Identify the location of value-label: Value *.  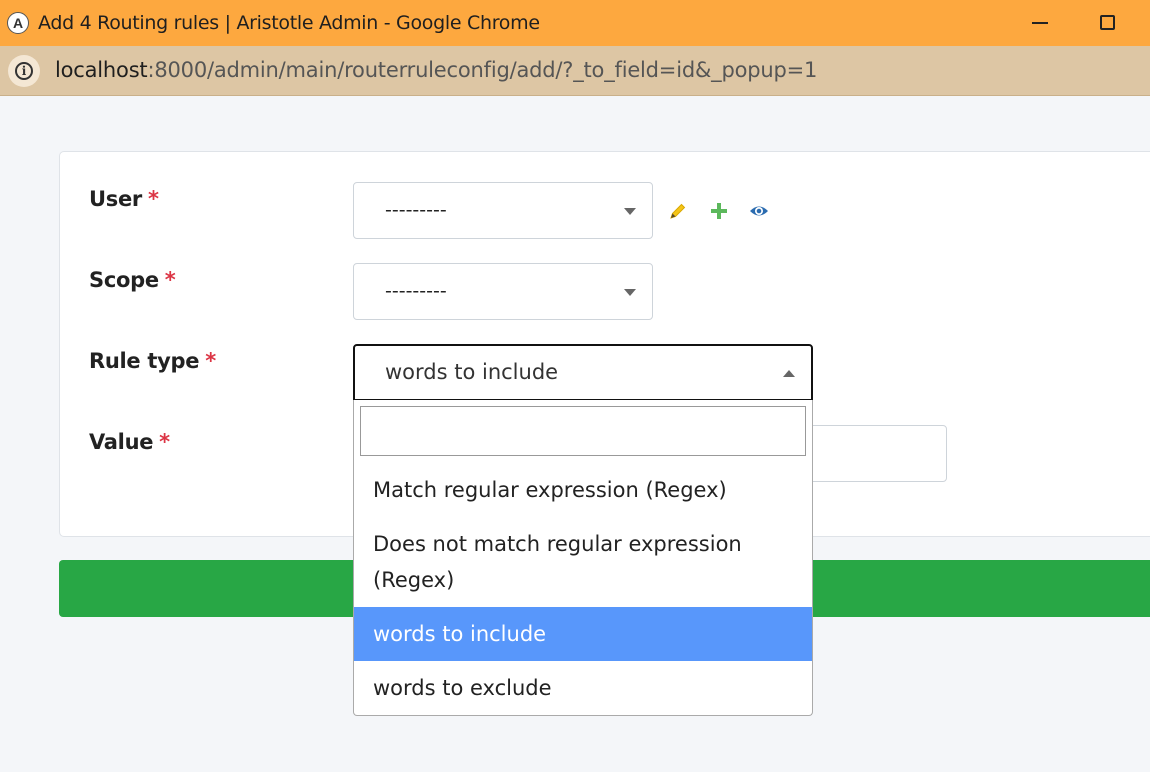
(129, 442).